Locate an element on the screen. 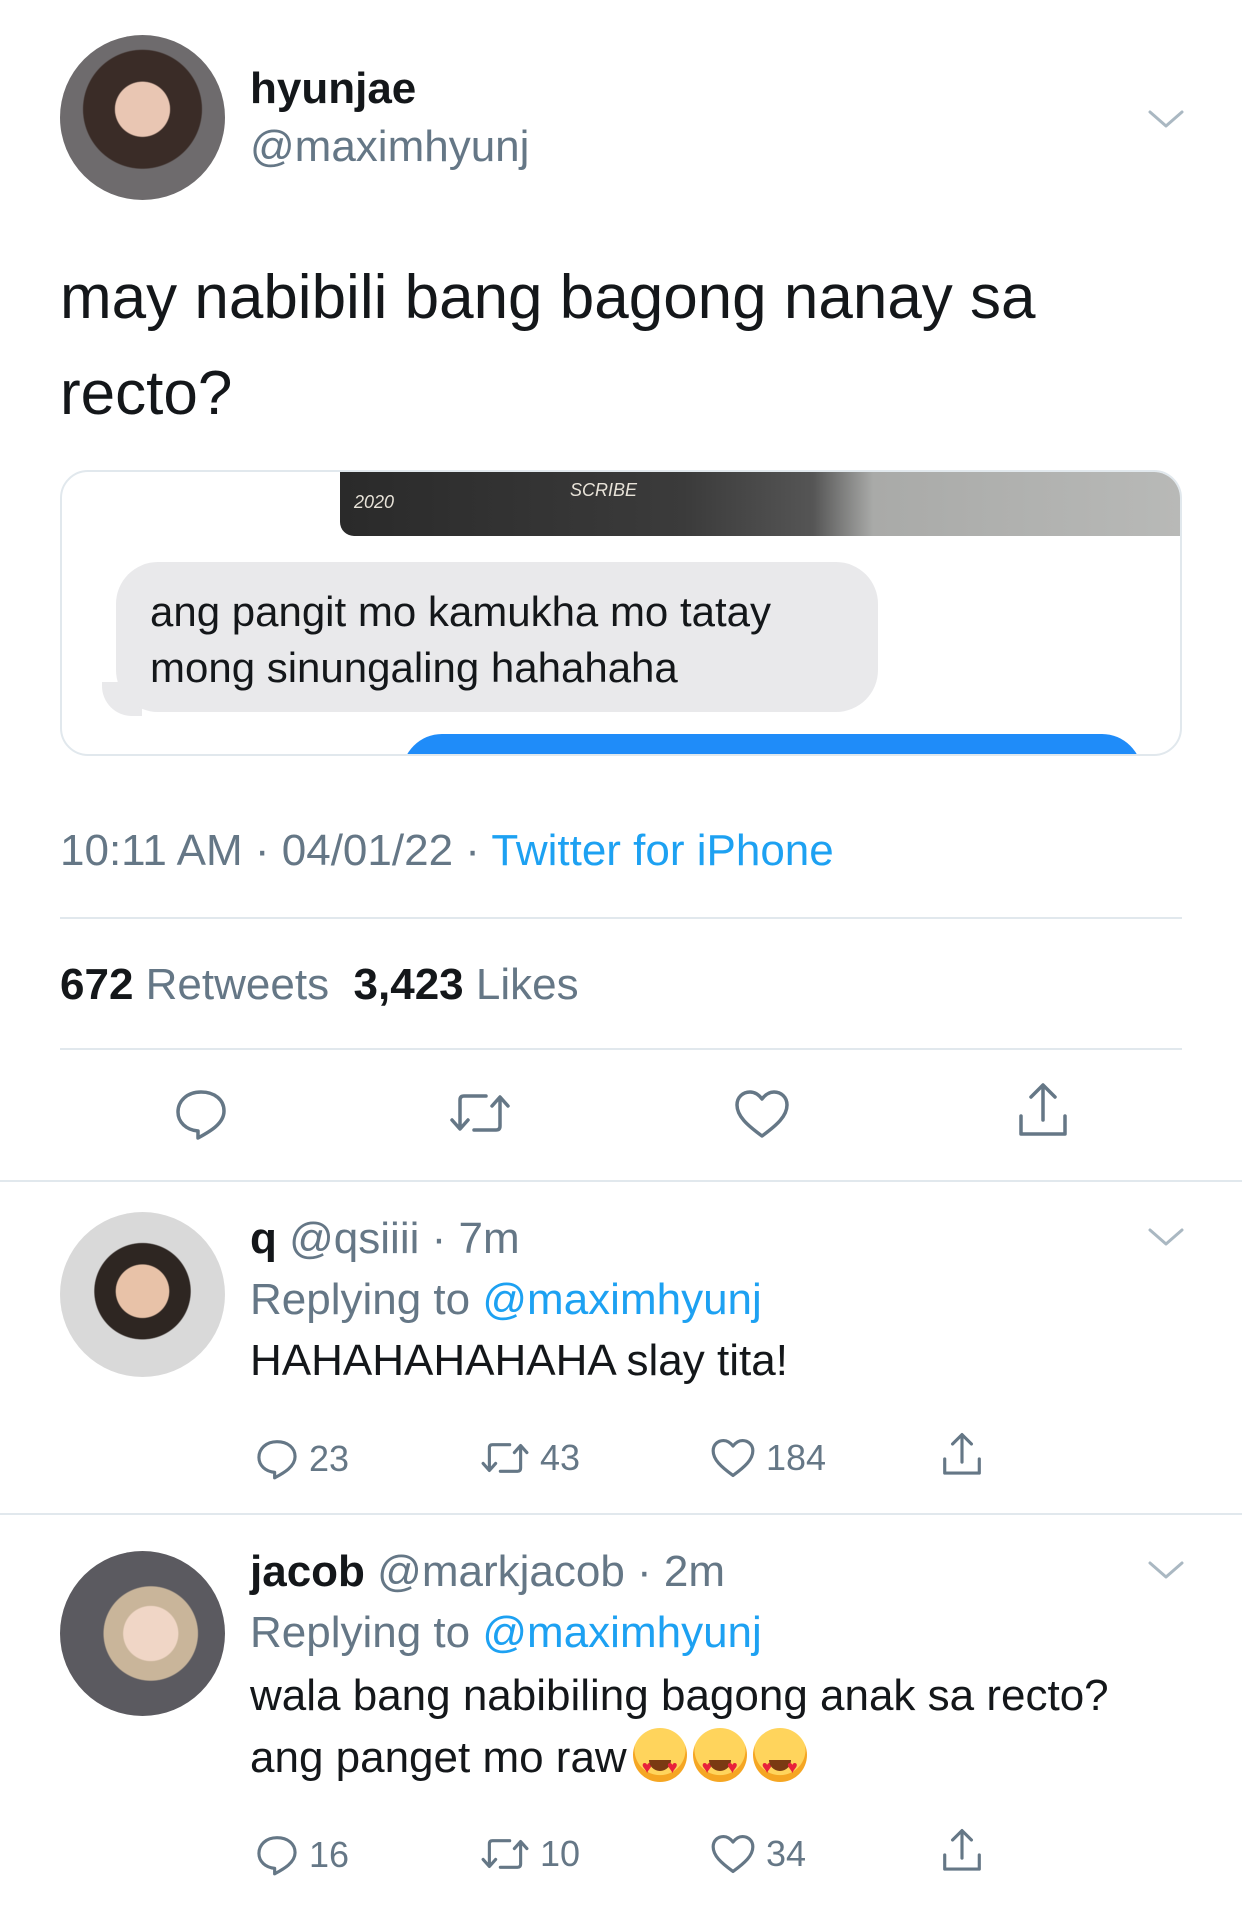 This screenshot has height=1909, width=1242. tweet-text: may nabibili bang bagong nanay sa recto? is located at coordinates (548, 345).